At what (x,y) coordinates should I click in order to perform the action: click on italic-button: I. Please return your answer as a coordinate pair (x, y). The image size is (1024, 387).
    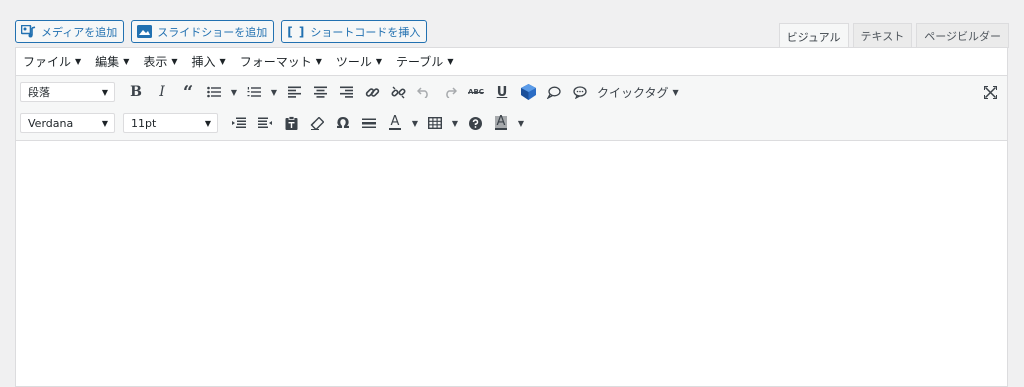
    Looking at the image, I should click on (162, 92).